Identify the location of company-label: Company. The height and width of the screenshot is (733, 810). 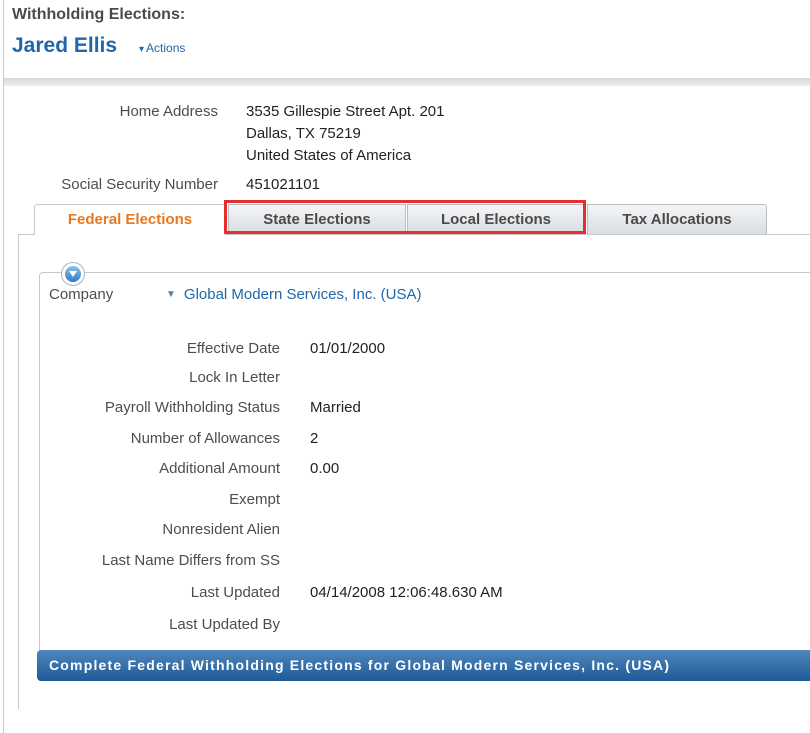
(81, 294).